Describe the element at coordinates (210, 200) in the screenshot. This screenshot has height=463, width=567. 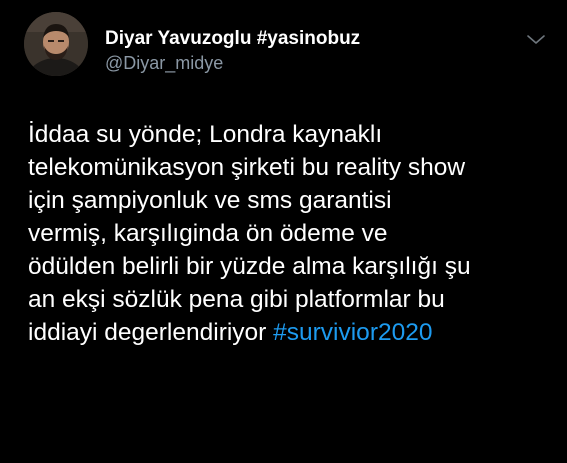
I see `tweet-text-line: için şampiyonluk ve sms garantisi` at that location.